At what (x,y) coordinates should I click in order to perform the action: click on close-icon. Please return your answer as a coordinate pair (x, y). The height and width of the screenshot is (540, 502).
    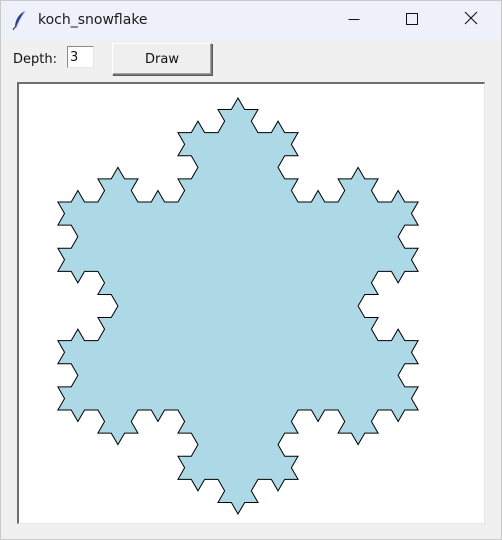
    Looking at the image, I should click on (471, 20).